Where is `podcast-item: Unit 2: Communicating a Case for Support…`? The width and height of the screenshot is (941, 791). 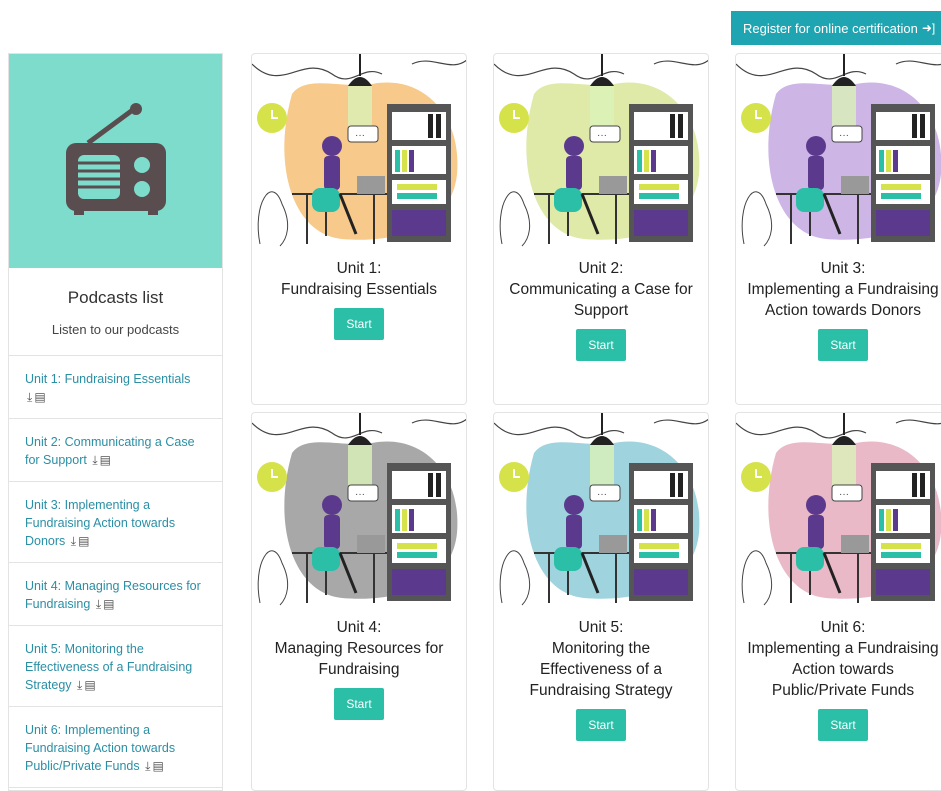 podcast-item: Unit 2: Communicating a Case for Support… is located at coordinates (115, 450).